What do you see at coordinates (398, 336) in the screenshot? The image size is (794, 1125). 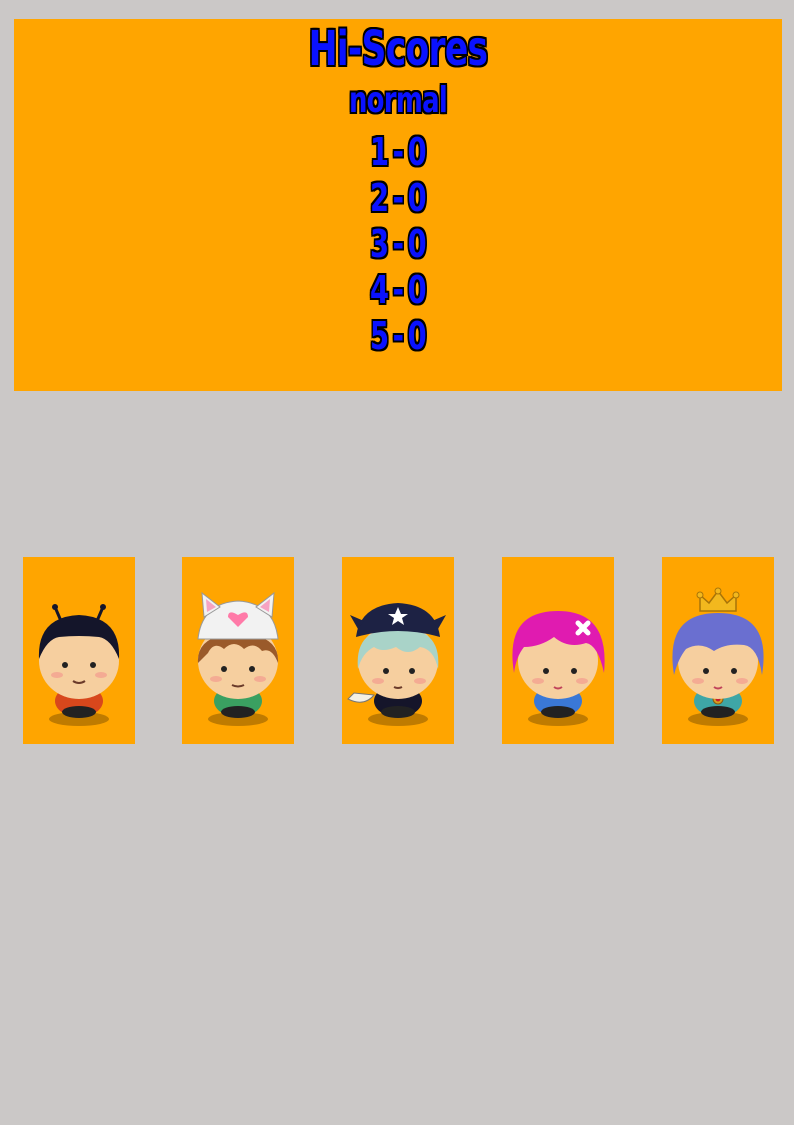 I see `score-entry: 5-0` at bounding box center [398, 336].